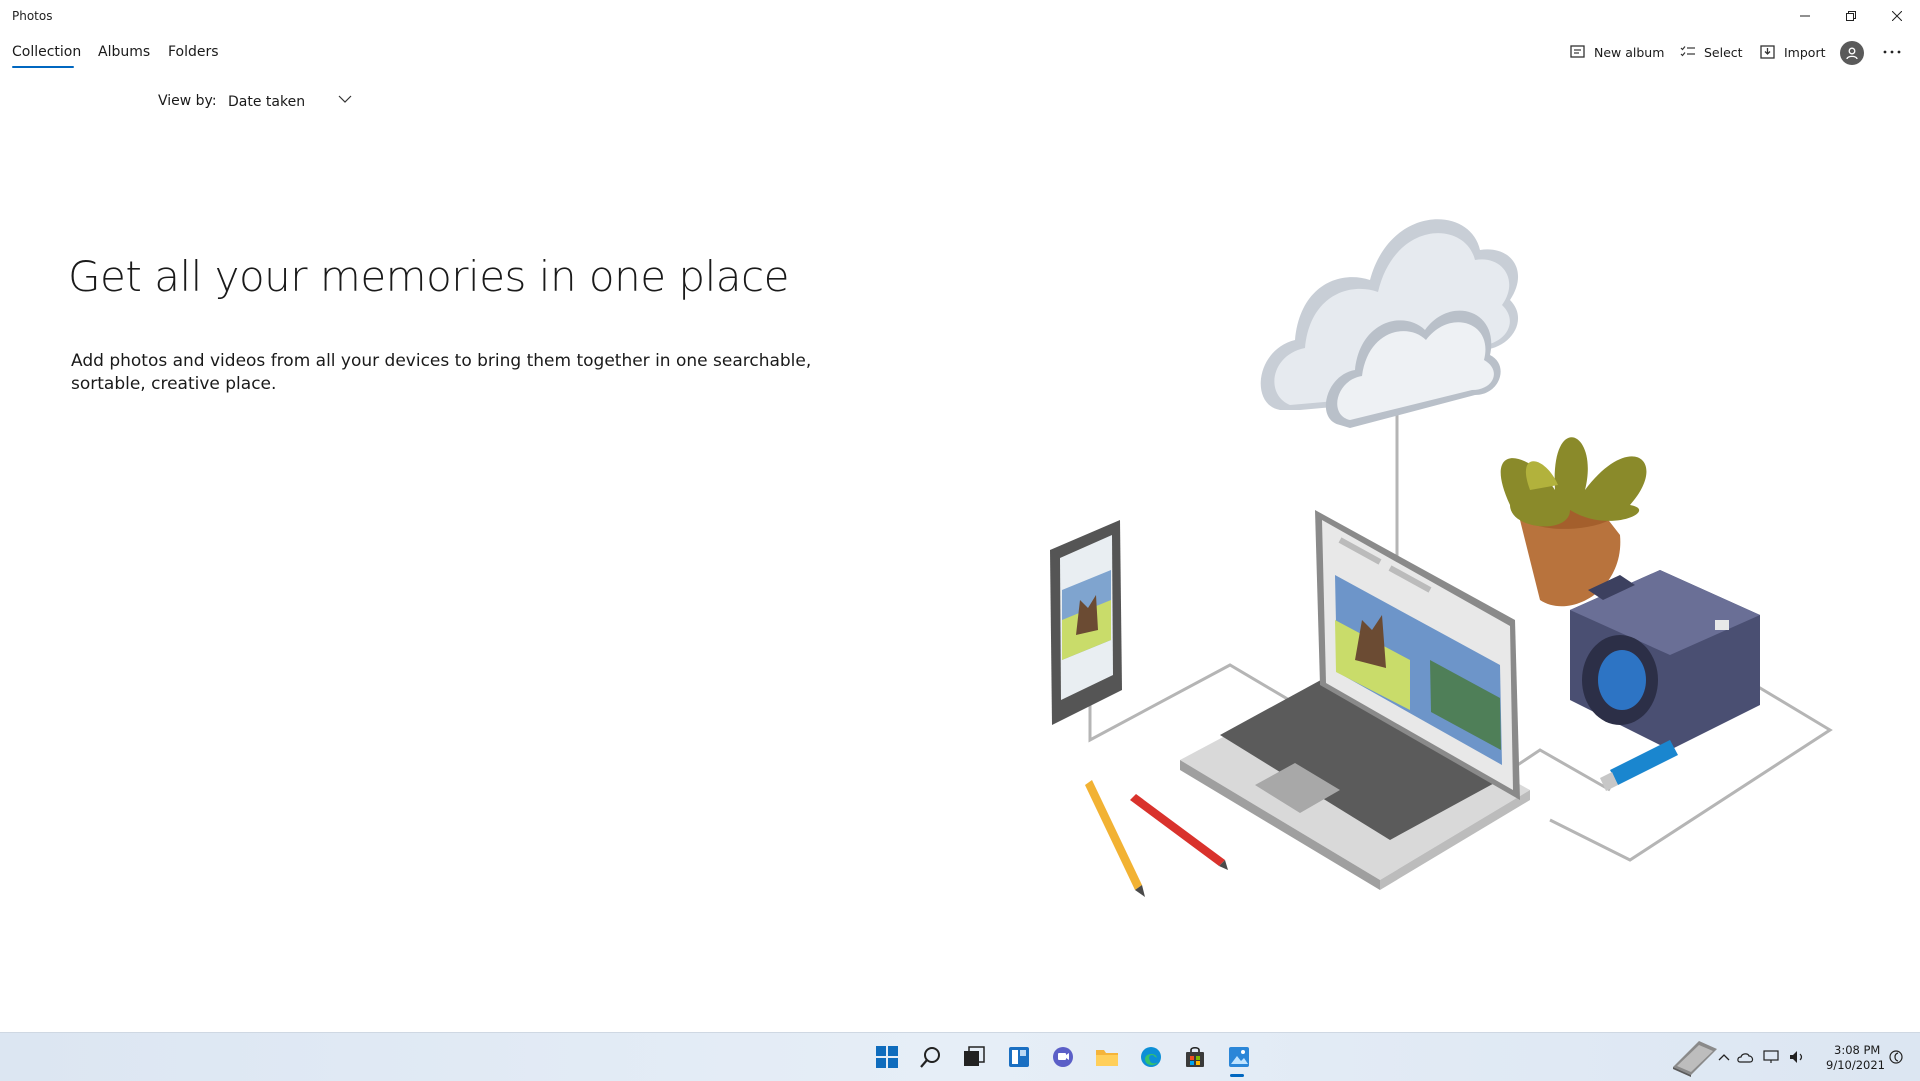  What do you see at coordinates (1687, 51) in the screenshot?
I see `select-list-icon` at bounding box center [1687, 51].